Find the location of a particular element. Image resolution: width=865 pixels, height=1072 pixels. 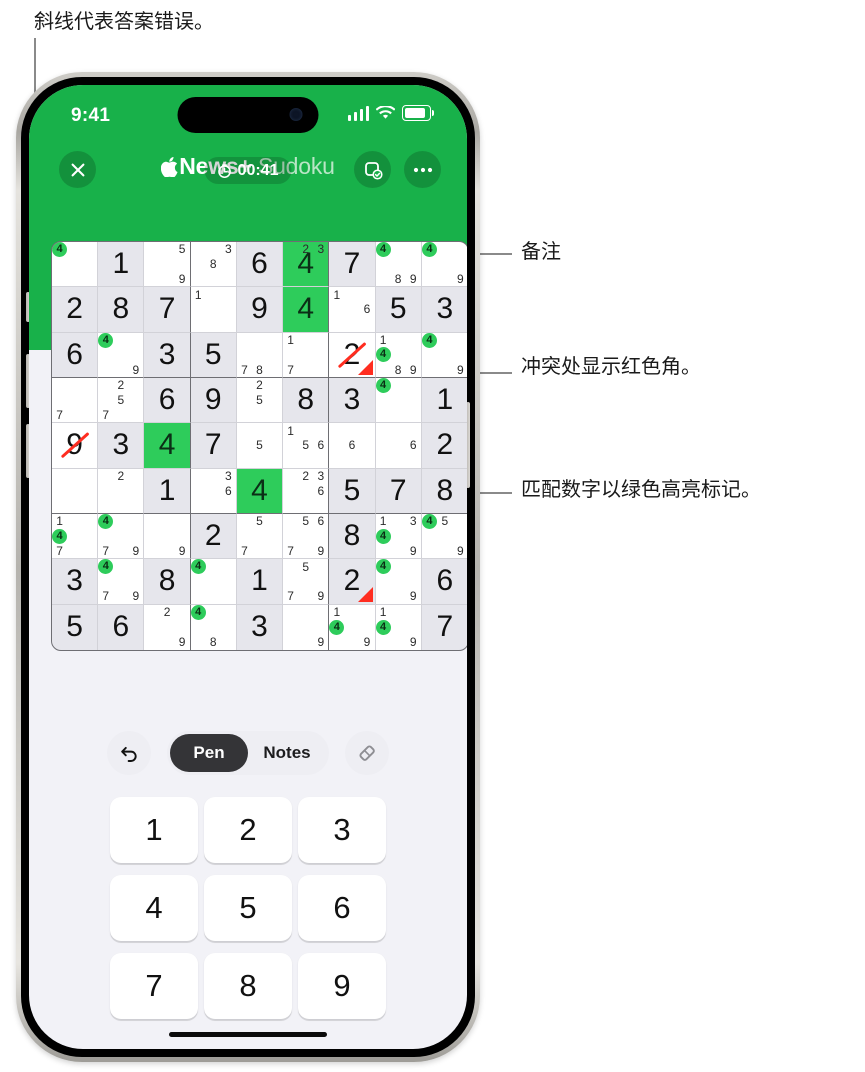

sudoku-cell-r3c3: 3 is located at coordinates (167, 355).